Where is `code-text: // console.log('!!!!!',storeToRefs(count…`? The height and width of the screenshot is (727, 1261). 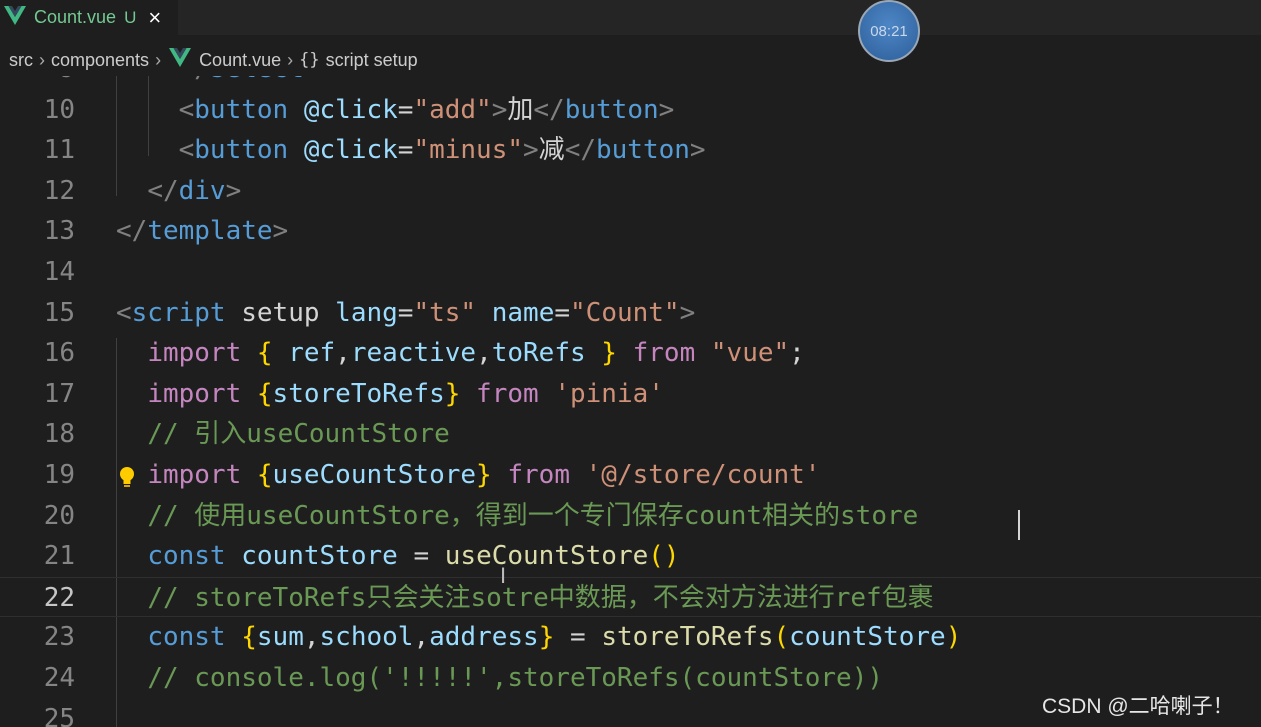 code-text: // console.log('!!!!!',storeToRefs(count… is located at coordinates (515, 678).